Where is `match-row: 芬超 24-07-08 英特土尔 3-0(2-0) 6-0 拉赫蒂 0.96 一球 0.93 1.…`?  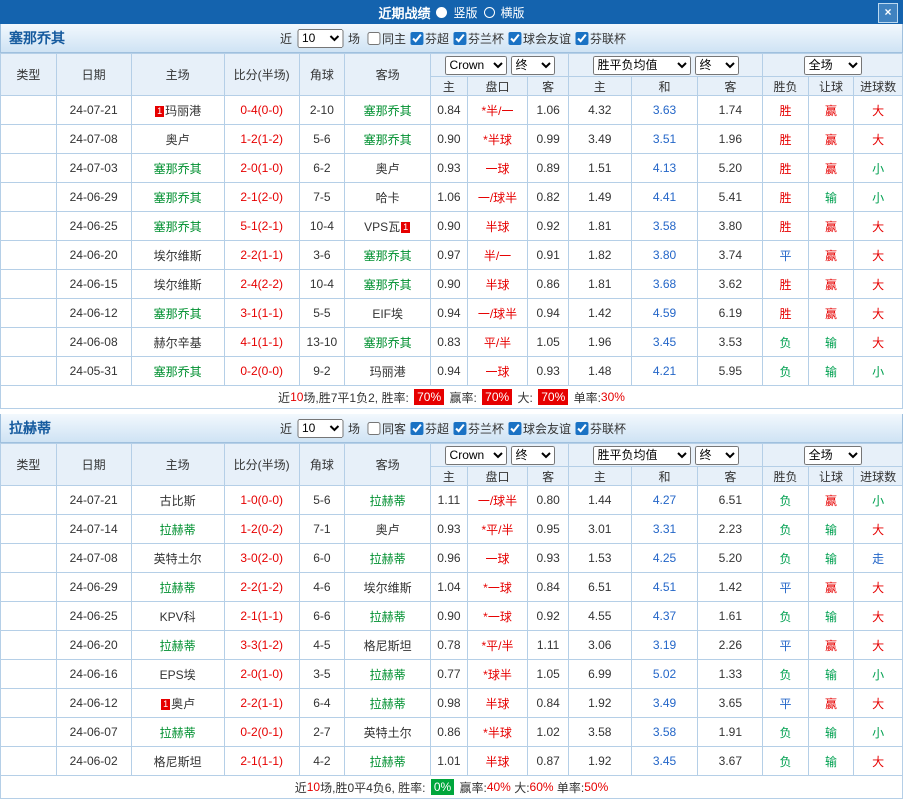
match-row: 芬超 24-07-08 英特土尔 3-0(2-0) 6-0 拉赫蒂 0.96 一球 0.93 1.… is located at coordinates (451, 558).